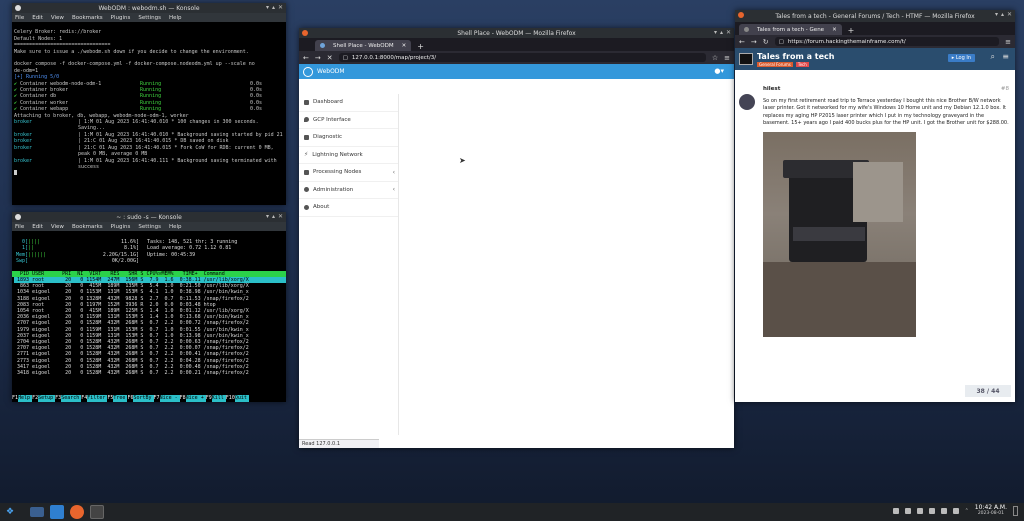 This screenshot has width=1024, height=521. Describe the element at coordinates (931, 511) in the screenshot. I see `bluetooth-icon` at that location.